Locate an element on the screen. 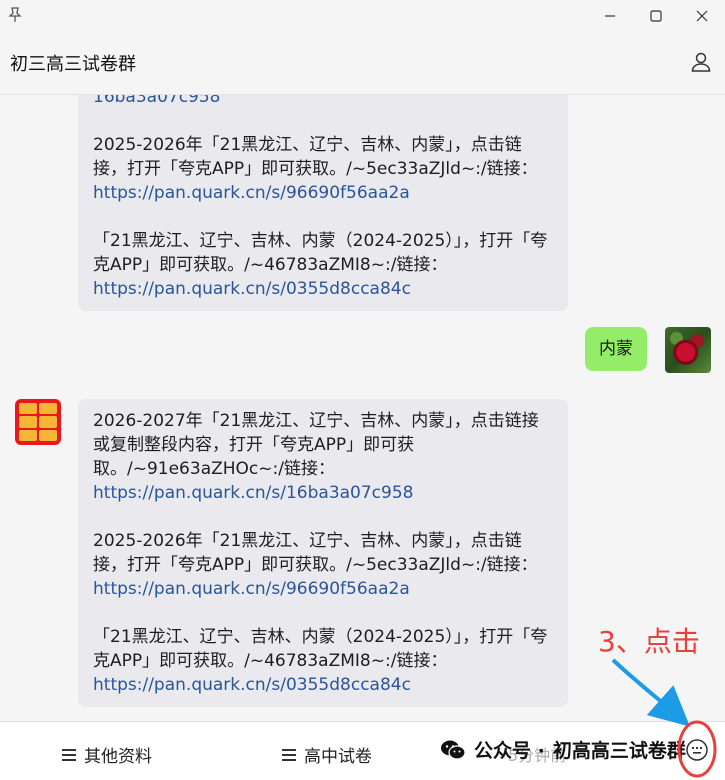 The width and height of the screenshot is (725, 780). wechat-icon is located at coordinates (453, 750).